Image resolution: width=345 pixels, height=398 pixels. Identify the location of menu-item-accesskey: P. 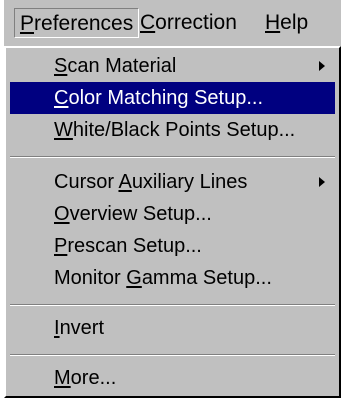
(61, 246).